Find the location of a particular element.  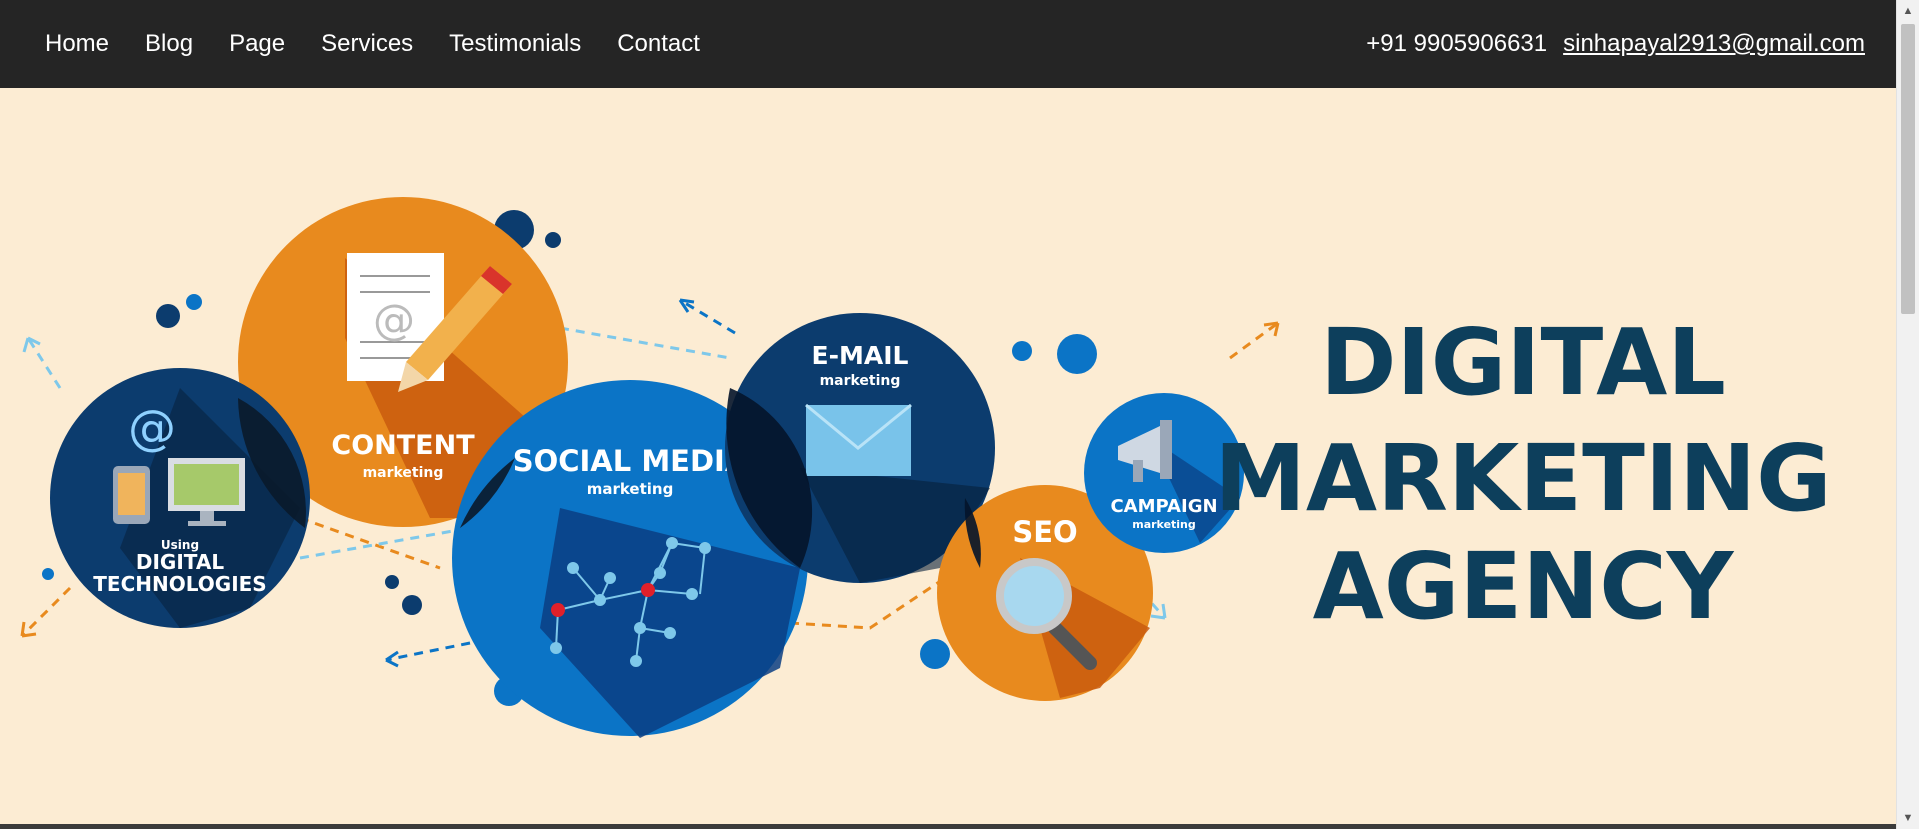

content-title: CONTENT is located at coordinates (403, 445).